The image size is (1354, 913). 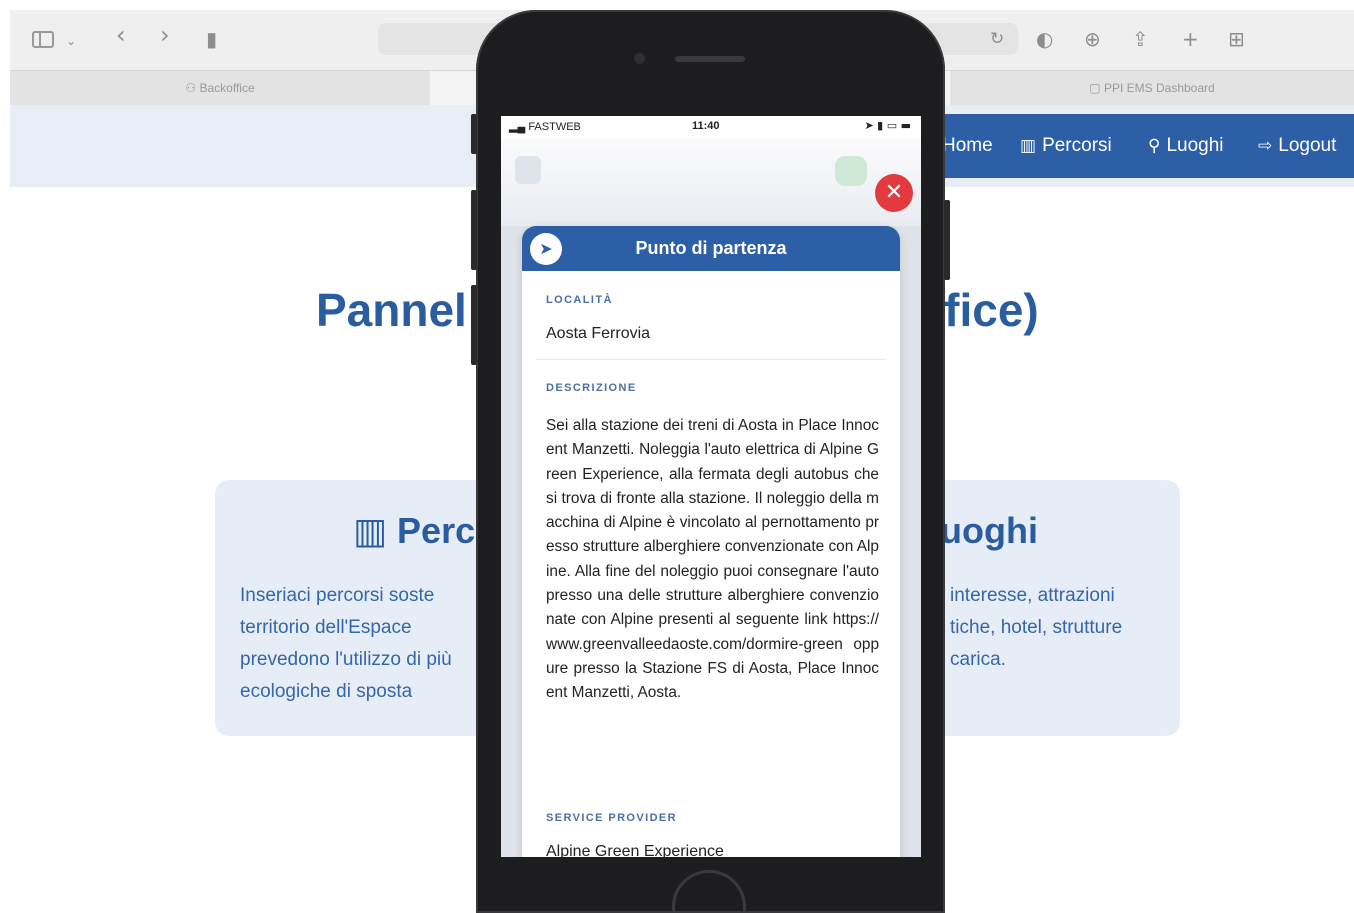 I want to click on close-button: ✕, so click(x=894, y=193).